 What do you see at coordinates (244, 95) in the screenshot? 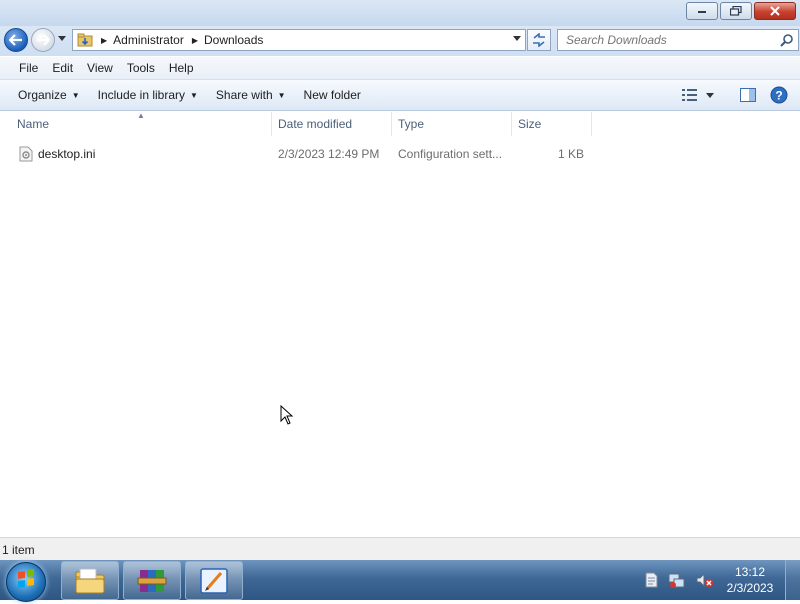
I see `share-with-label: Share with` at bounding box center [244, 95].